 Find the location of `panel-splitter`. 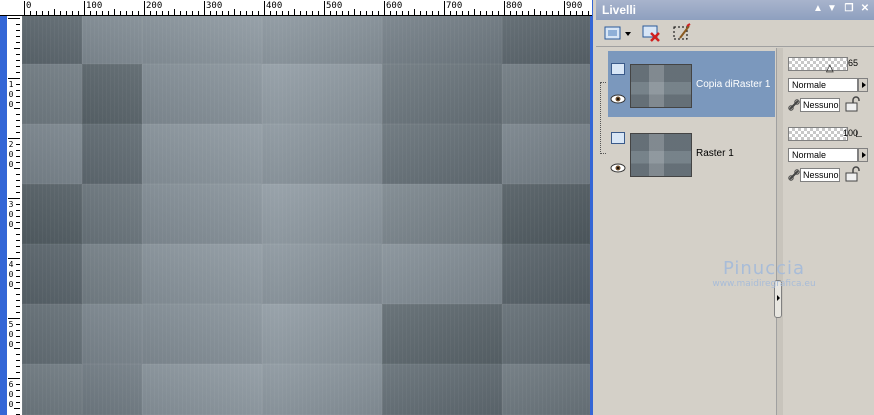

panel-splitter is located at coordinates (779, 231).